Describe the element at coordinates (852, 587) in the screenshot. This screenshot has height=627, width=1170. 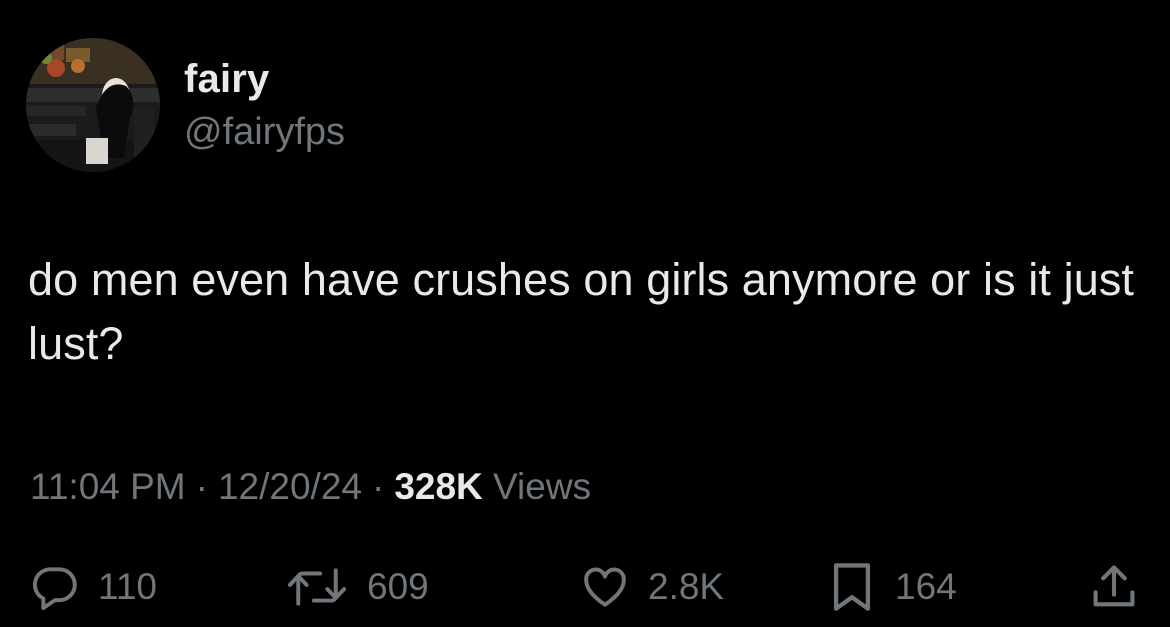
I see `bookmark-icon` at that location.